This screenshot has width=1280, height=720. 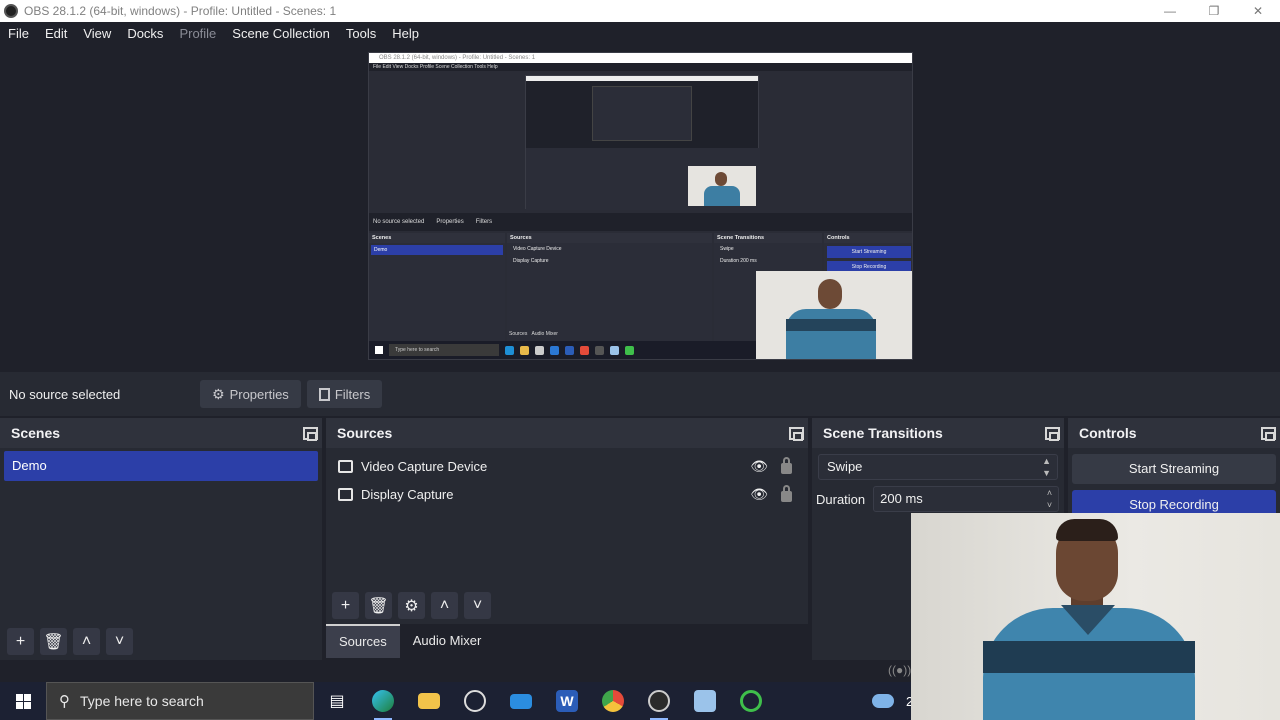 I want to click on start-streaming-button: Start Streaming, so click(x=1174, y=469).